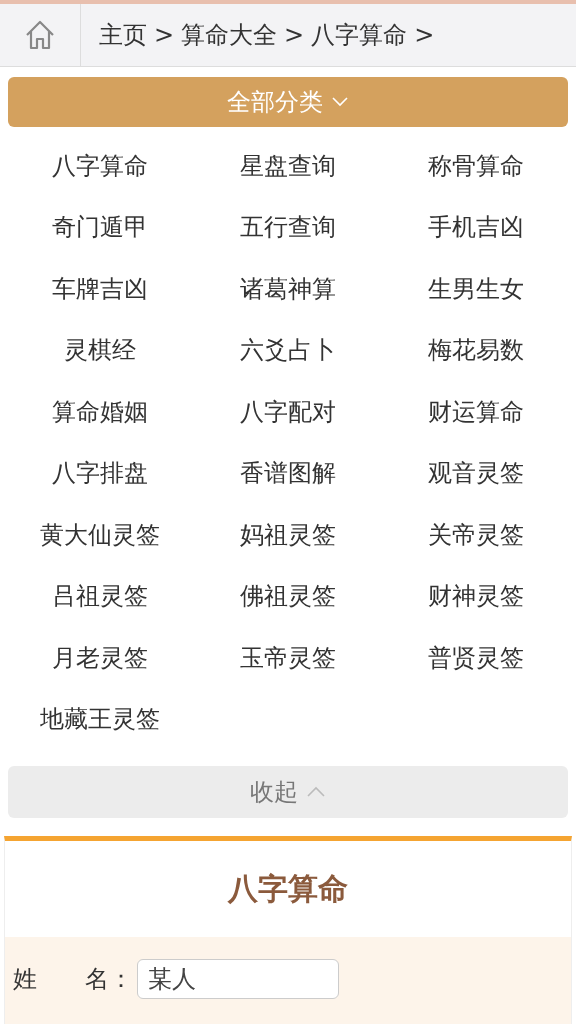 The height and width of the screenshot is (1024, 576). What do you see at coordinates (476, 166) in the screenshot?
I see `category-link: 称骨算命` at bounding box center [476, 166].